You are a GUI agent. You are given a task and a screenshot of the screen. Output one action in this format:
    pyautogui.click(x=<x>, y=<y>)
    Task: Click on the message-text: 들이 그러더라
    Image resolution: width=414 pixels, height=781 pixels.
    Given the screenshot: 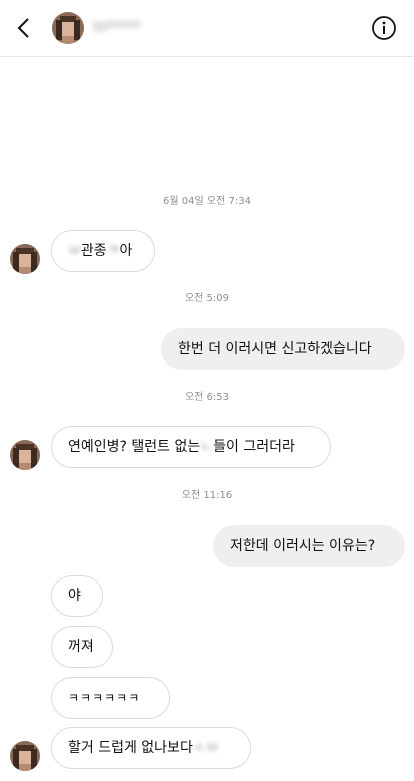 What is the action you would take?
    pyautogui.click(x=254, y=447)
    